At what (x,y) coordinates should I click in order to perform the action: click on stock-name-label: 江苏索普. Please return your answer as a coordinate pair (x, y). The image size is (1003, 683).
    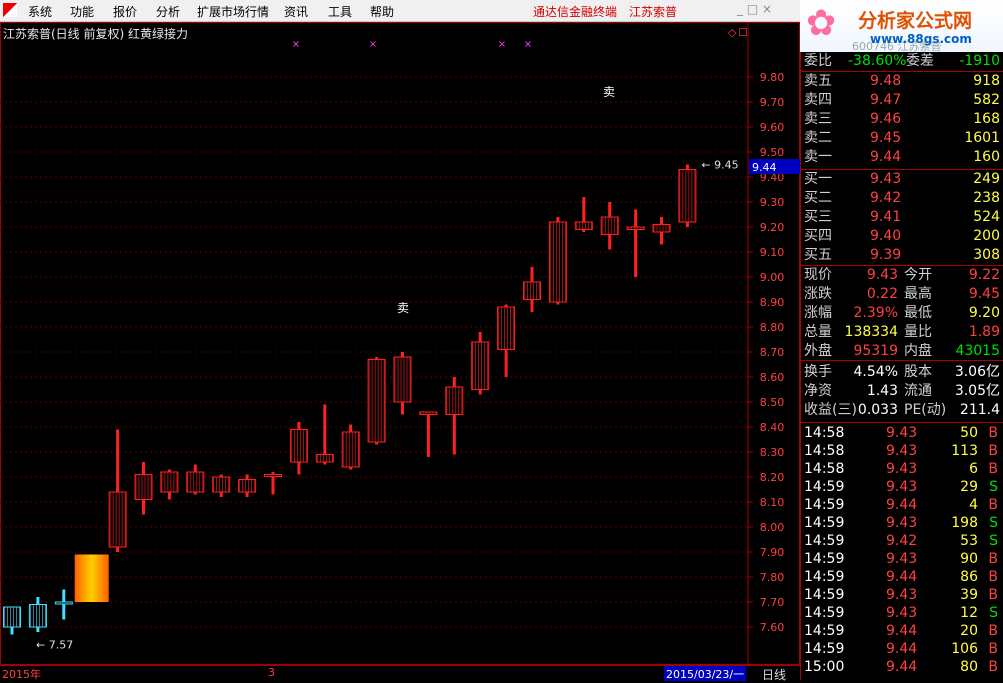
    Looking at the image, I should click on (653, 12).